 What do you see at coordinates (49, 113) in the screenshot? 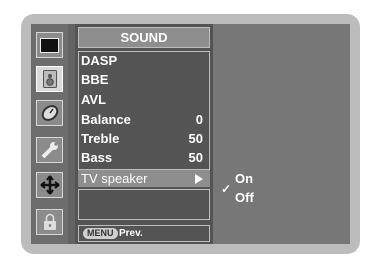
I see `clock-icon` at bounding box center [49, 113].